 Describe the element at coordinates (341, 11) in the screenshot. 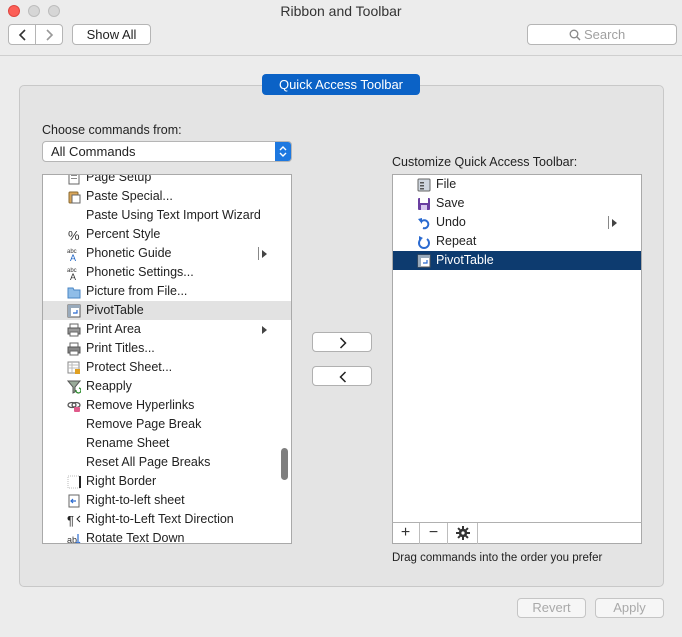

I see `title-bar: Ribbon and Toolbar` at that location.